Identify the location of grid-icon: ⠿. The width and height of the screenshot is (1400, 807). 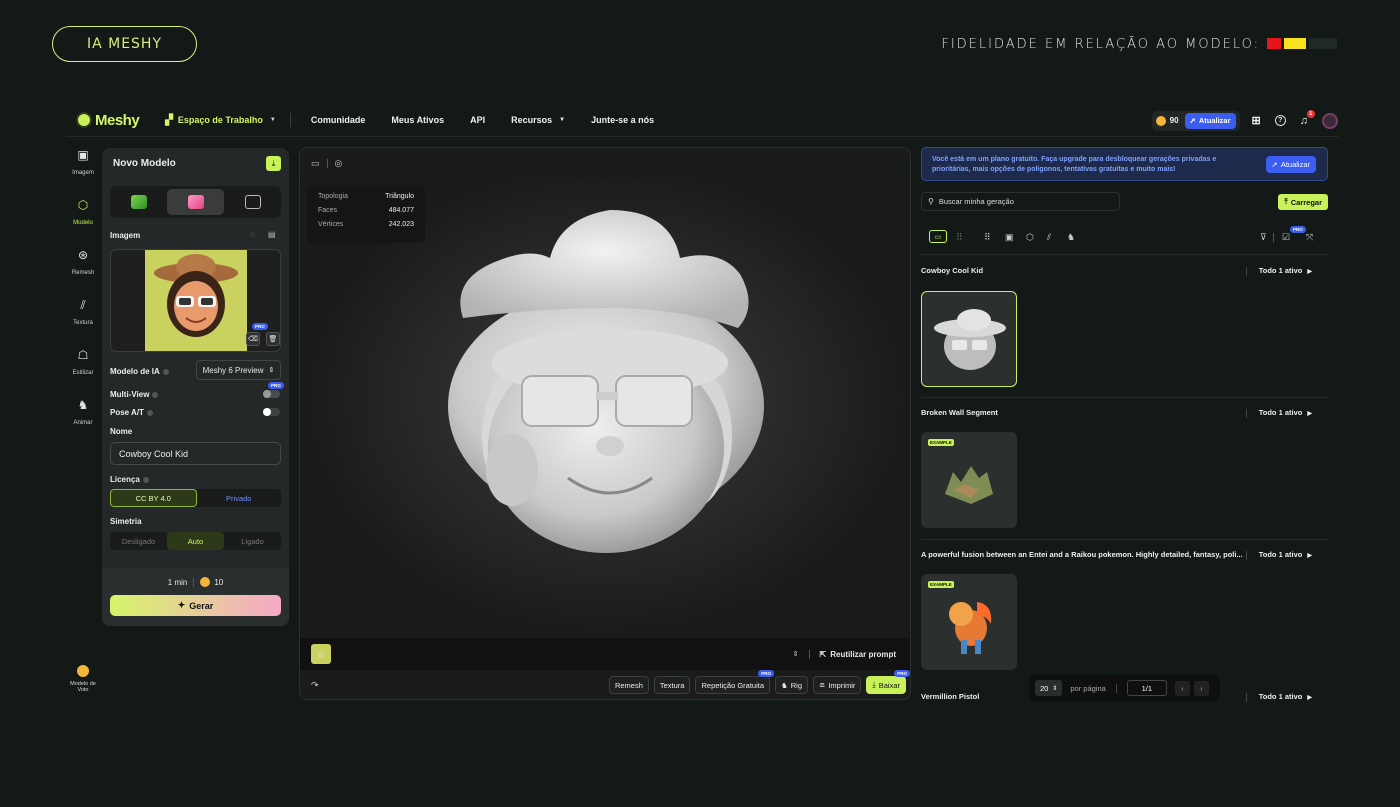
(959, 237).